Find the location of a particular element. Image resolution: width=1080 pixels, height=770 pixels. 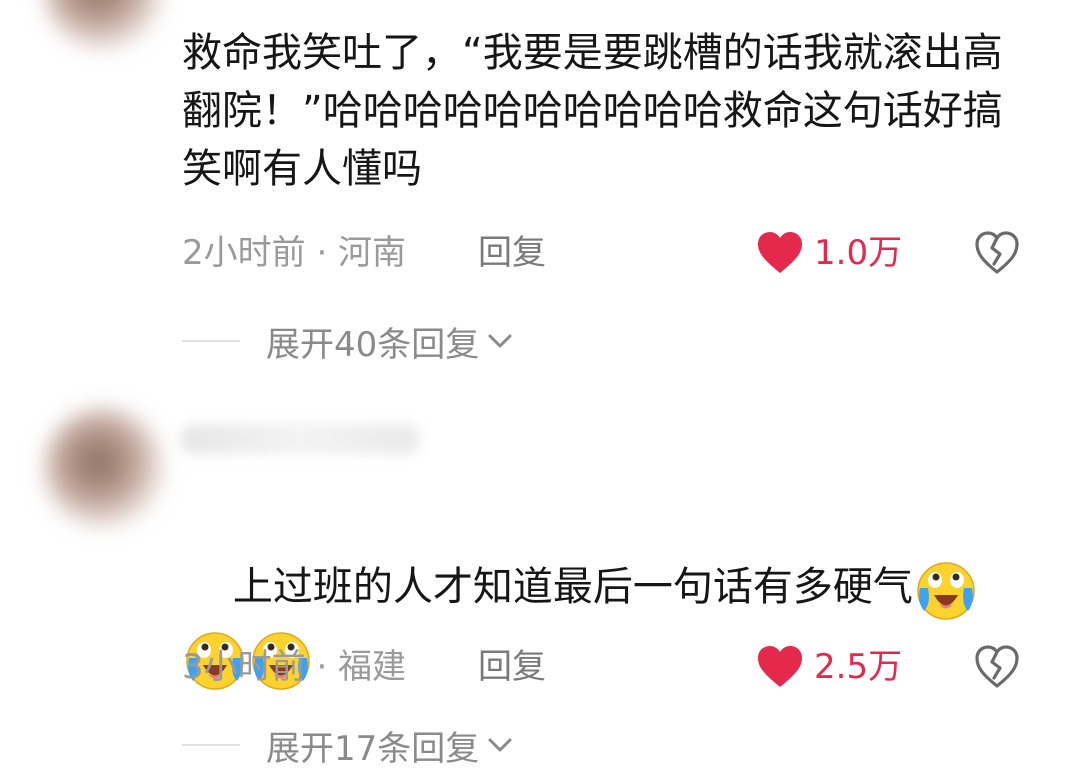

expand-replies-button: 展开40条回复 is located at coordinates (347, 341).